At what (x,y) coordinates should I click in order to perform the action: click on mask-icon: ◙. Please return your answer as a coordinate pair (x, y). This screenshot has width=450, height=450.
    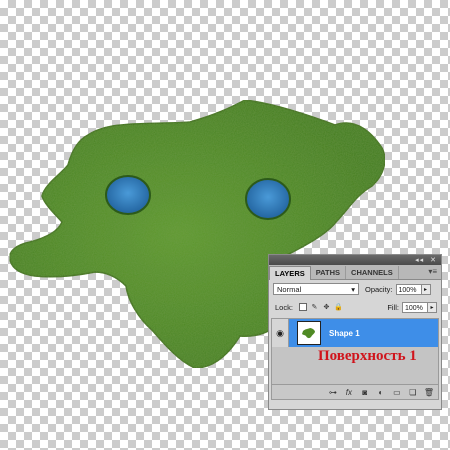
    Looking at the image, I should click on (365, 392).